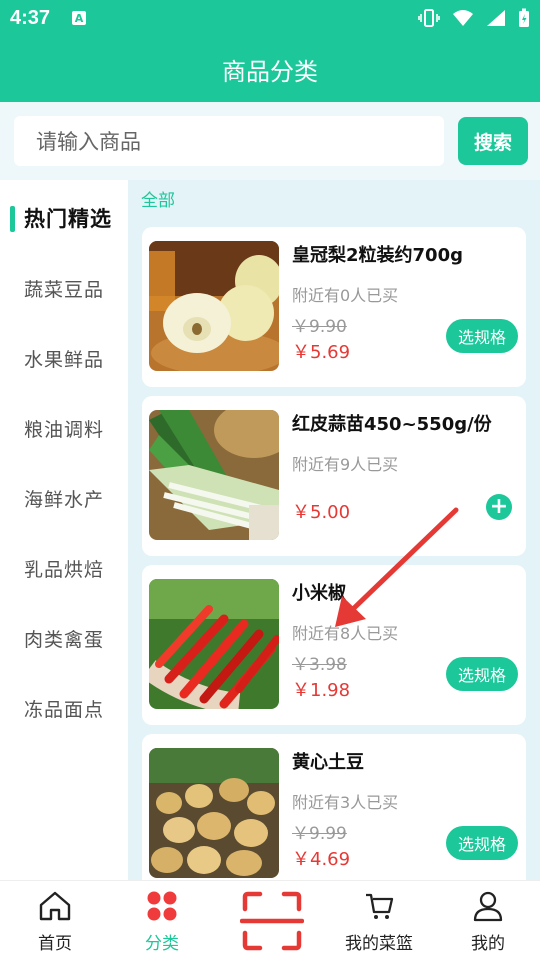 The image size is (540, 960). I want to click on home-icon, so click(55, 906).